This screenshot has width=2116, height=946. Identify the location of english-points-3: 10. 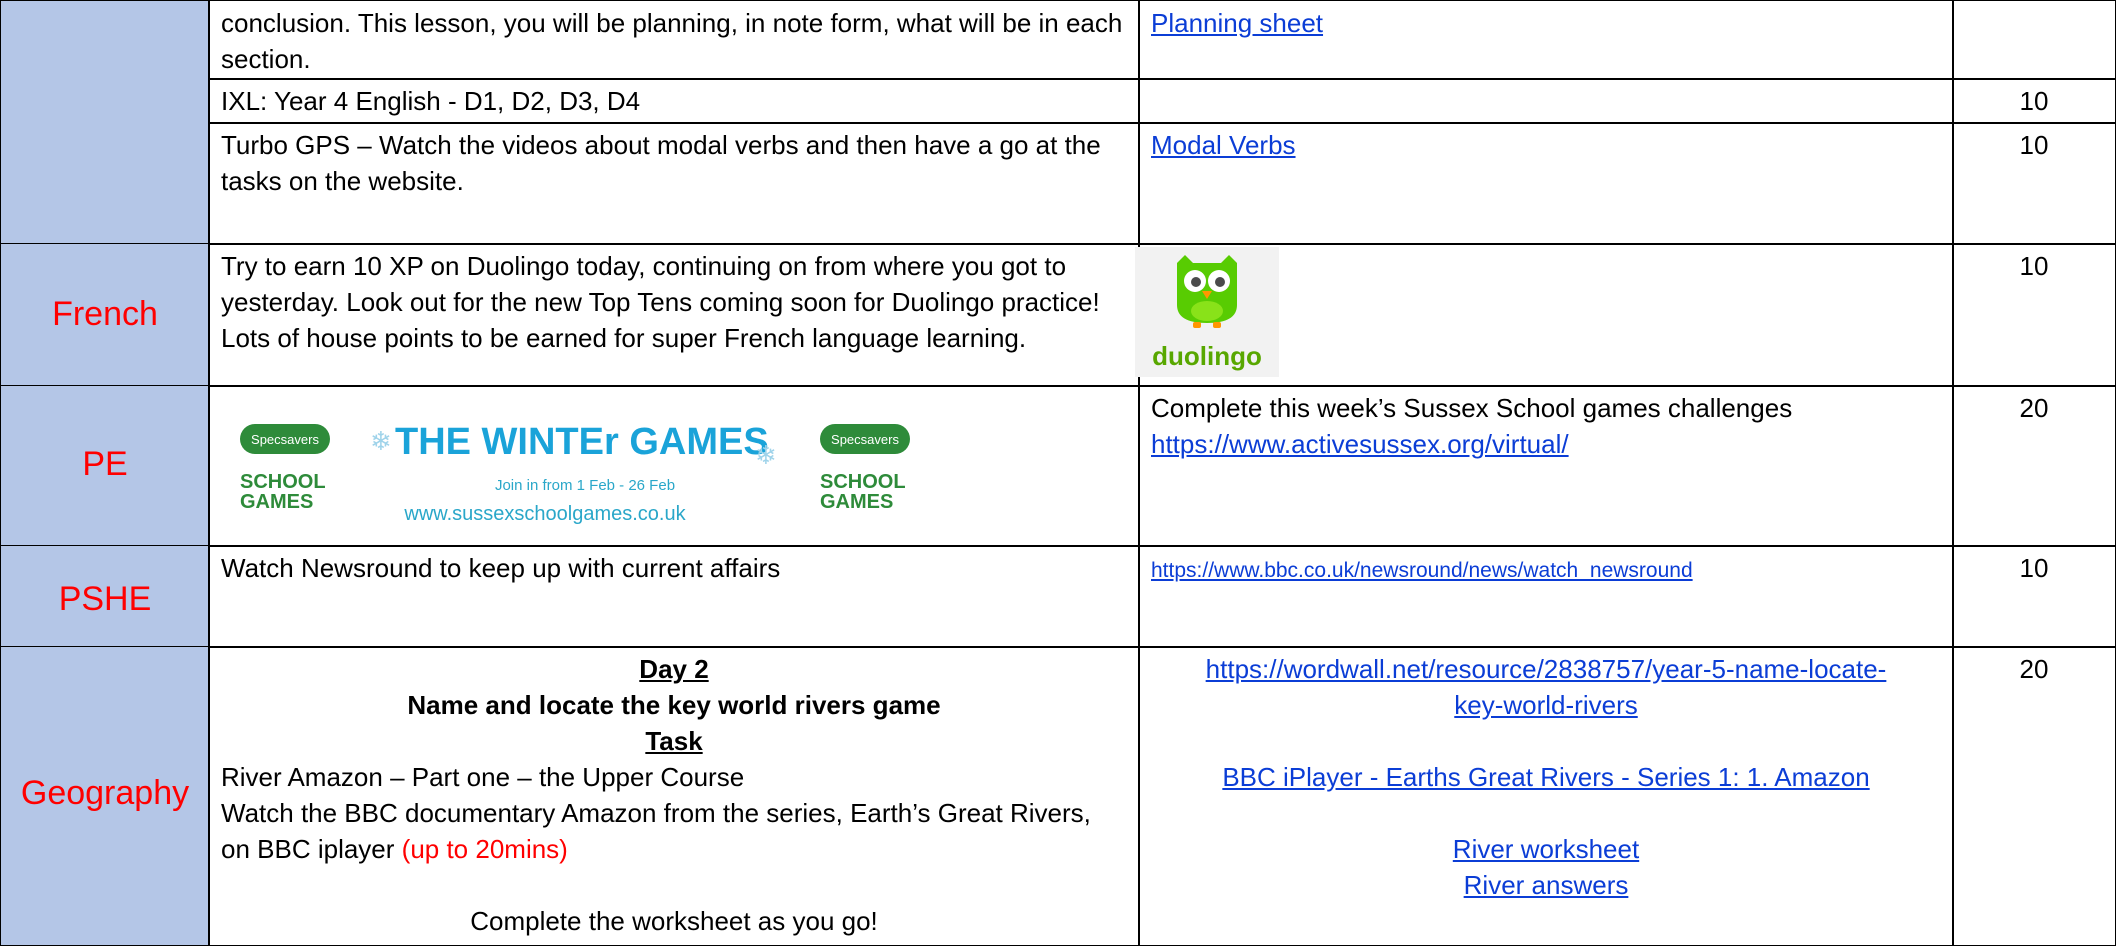
(2034, 183).